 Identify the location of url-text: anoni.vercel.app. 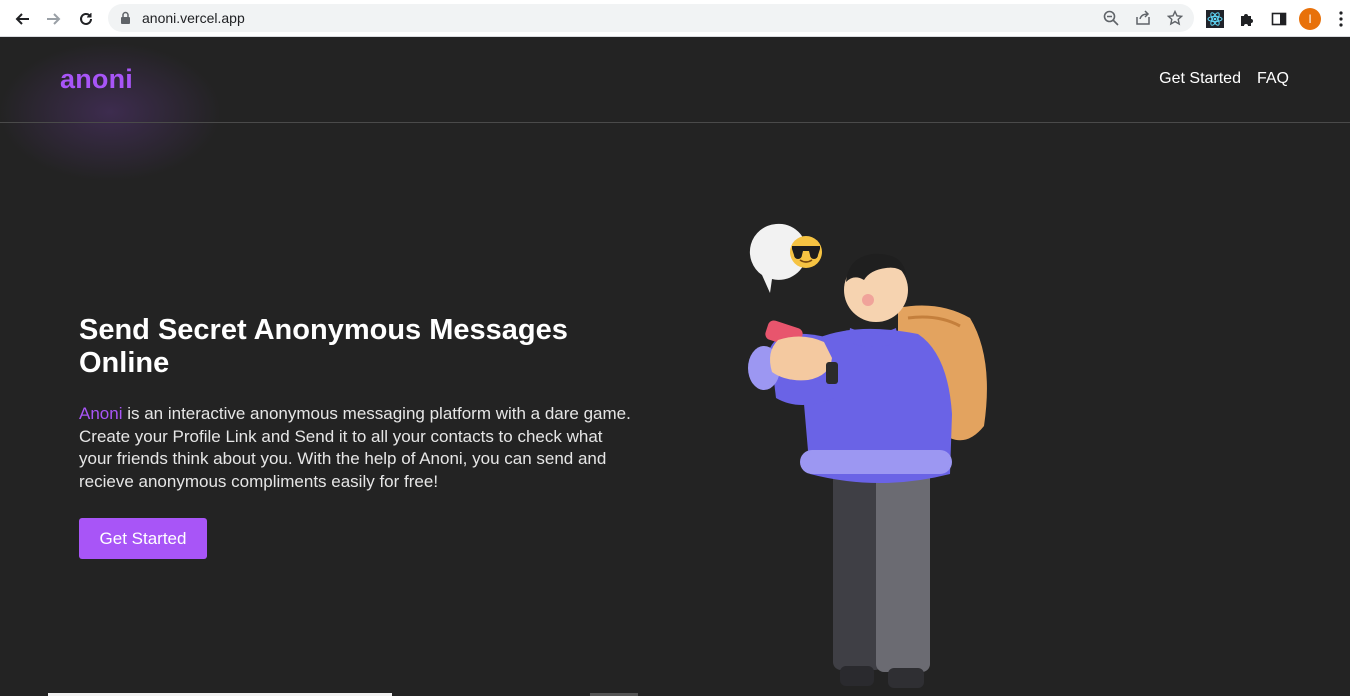
(193, 18).